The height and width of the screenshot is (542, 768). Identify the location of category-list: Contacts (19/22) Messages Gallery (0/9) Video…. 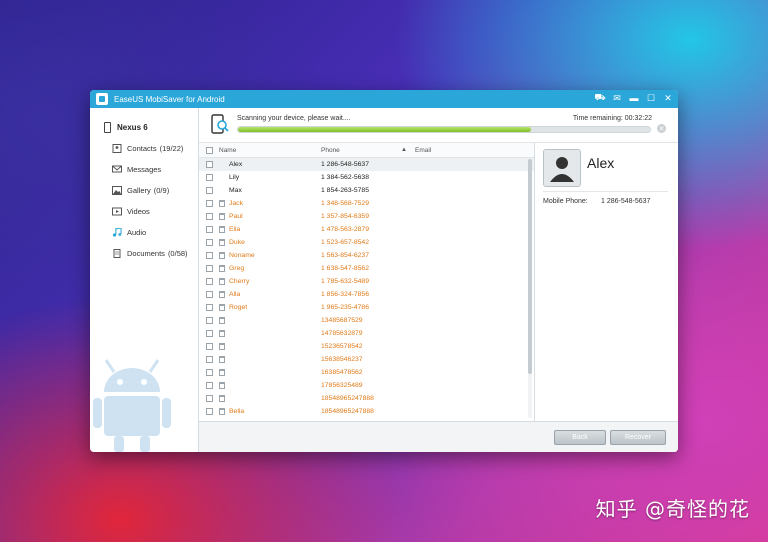
(144, 201).